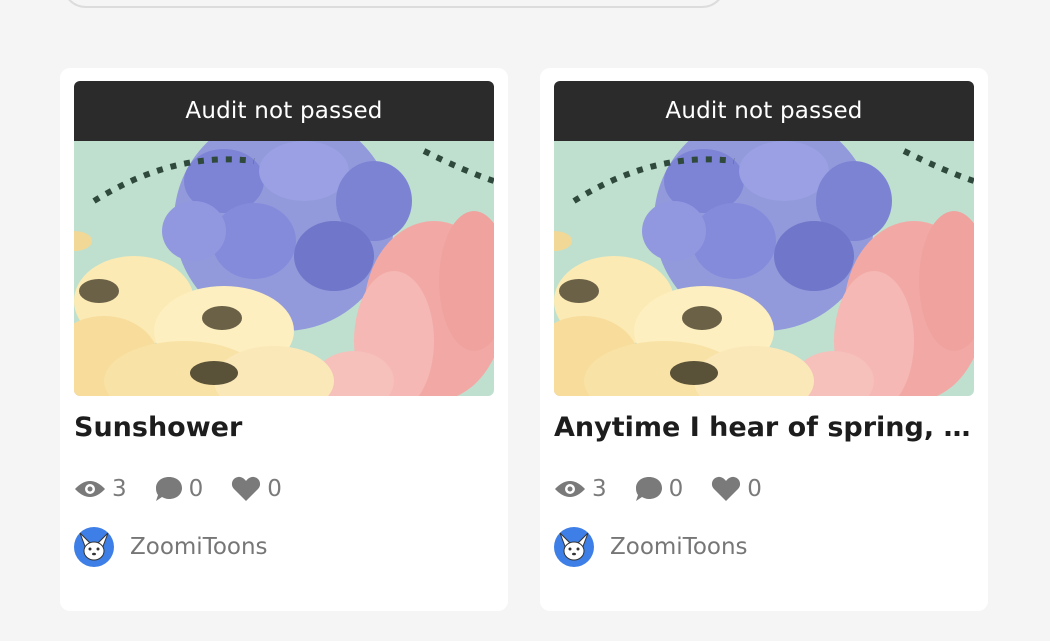  Describe the element at coordinates (284, 427) in the screenshot. I see `artwork-title: Sunshower` at that location.